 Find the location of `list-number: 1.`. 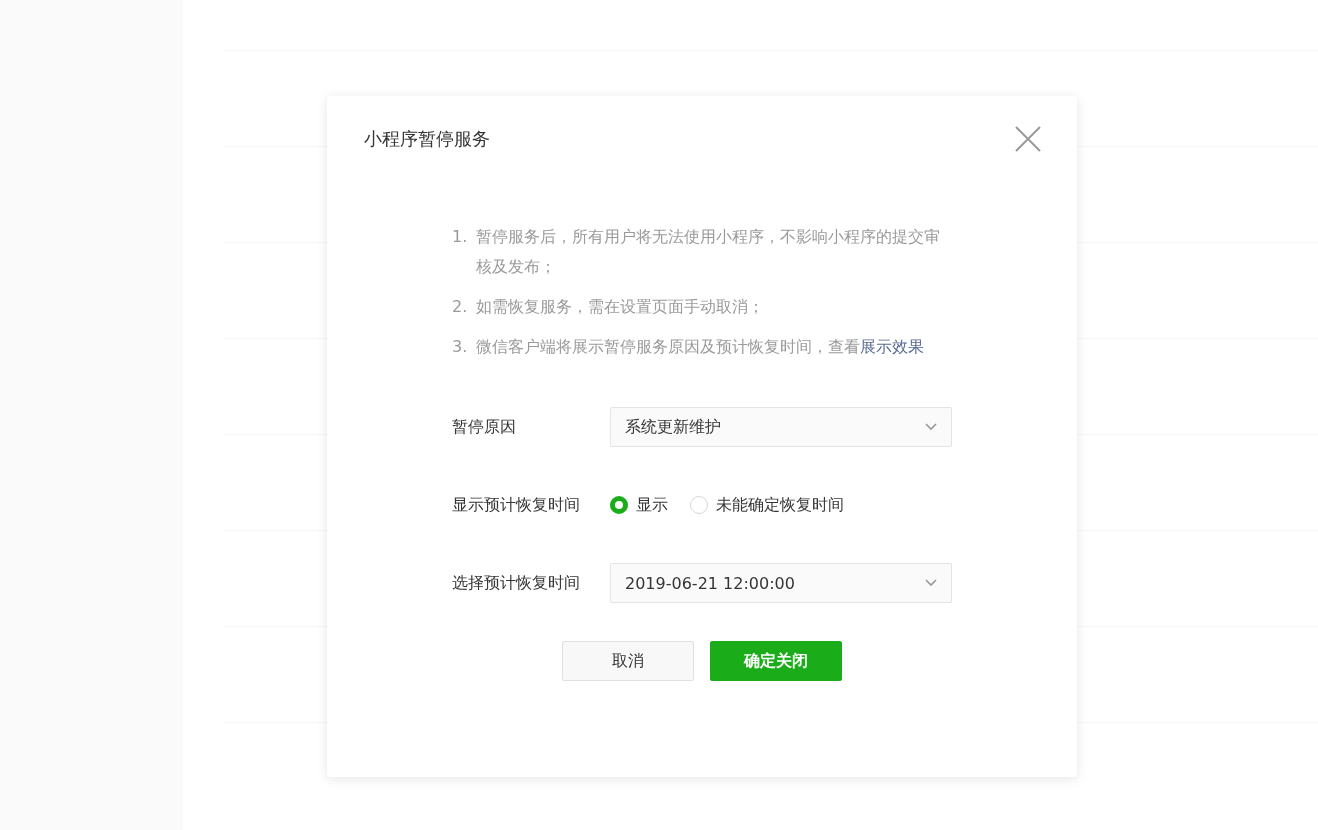

list-number: 1. is located at coordinates (460, 237).